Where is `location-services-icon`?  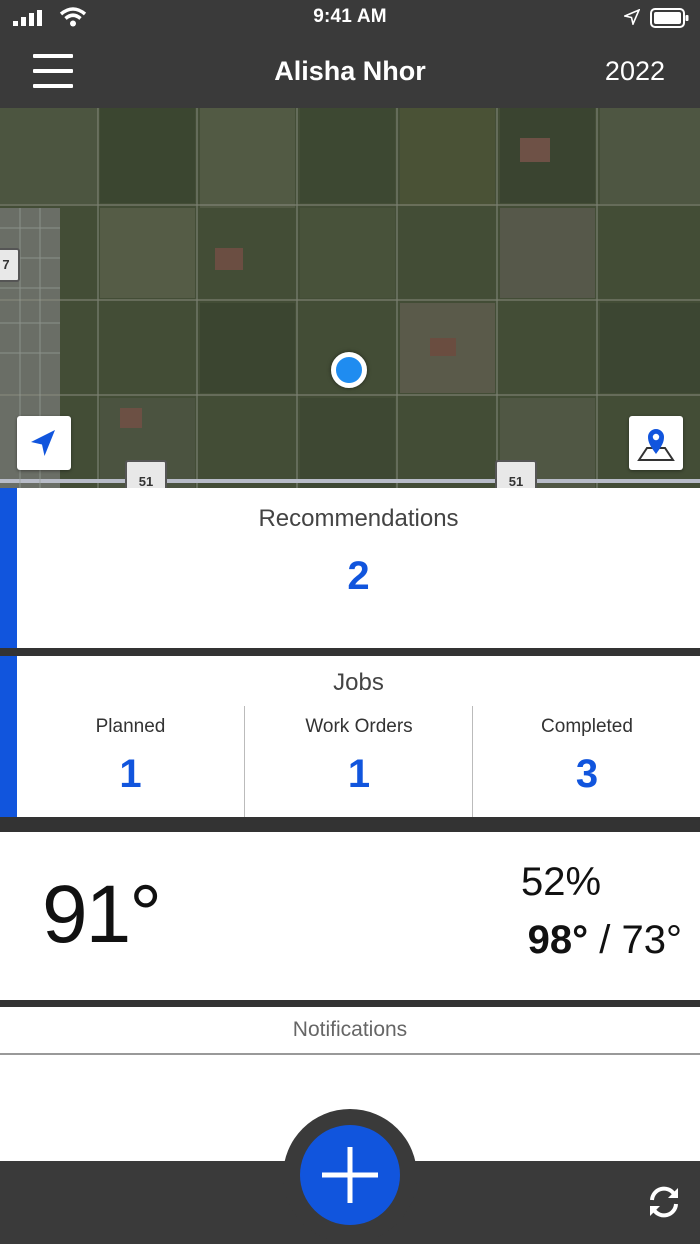 location-services-icon is located at coordinates (632, 17).